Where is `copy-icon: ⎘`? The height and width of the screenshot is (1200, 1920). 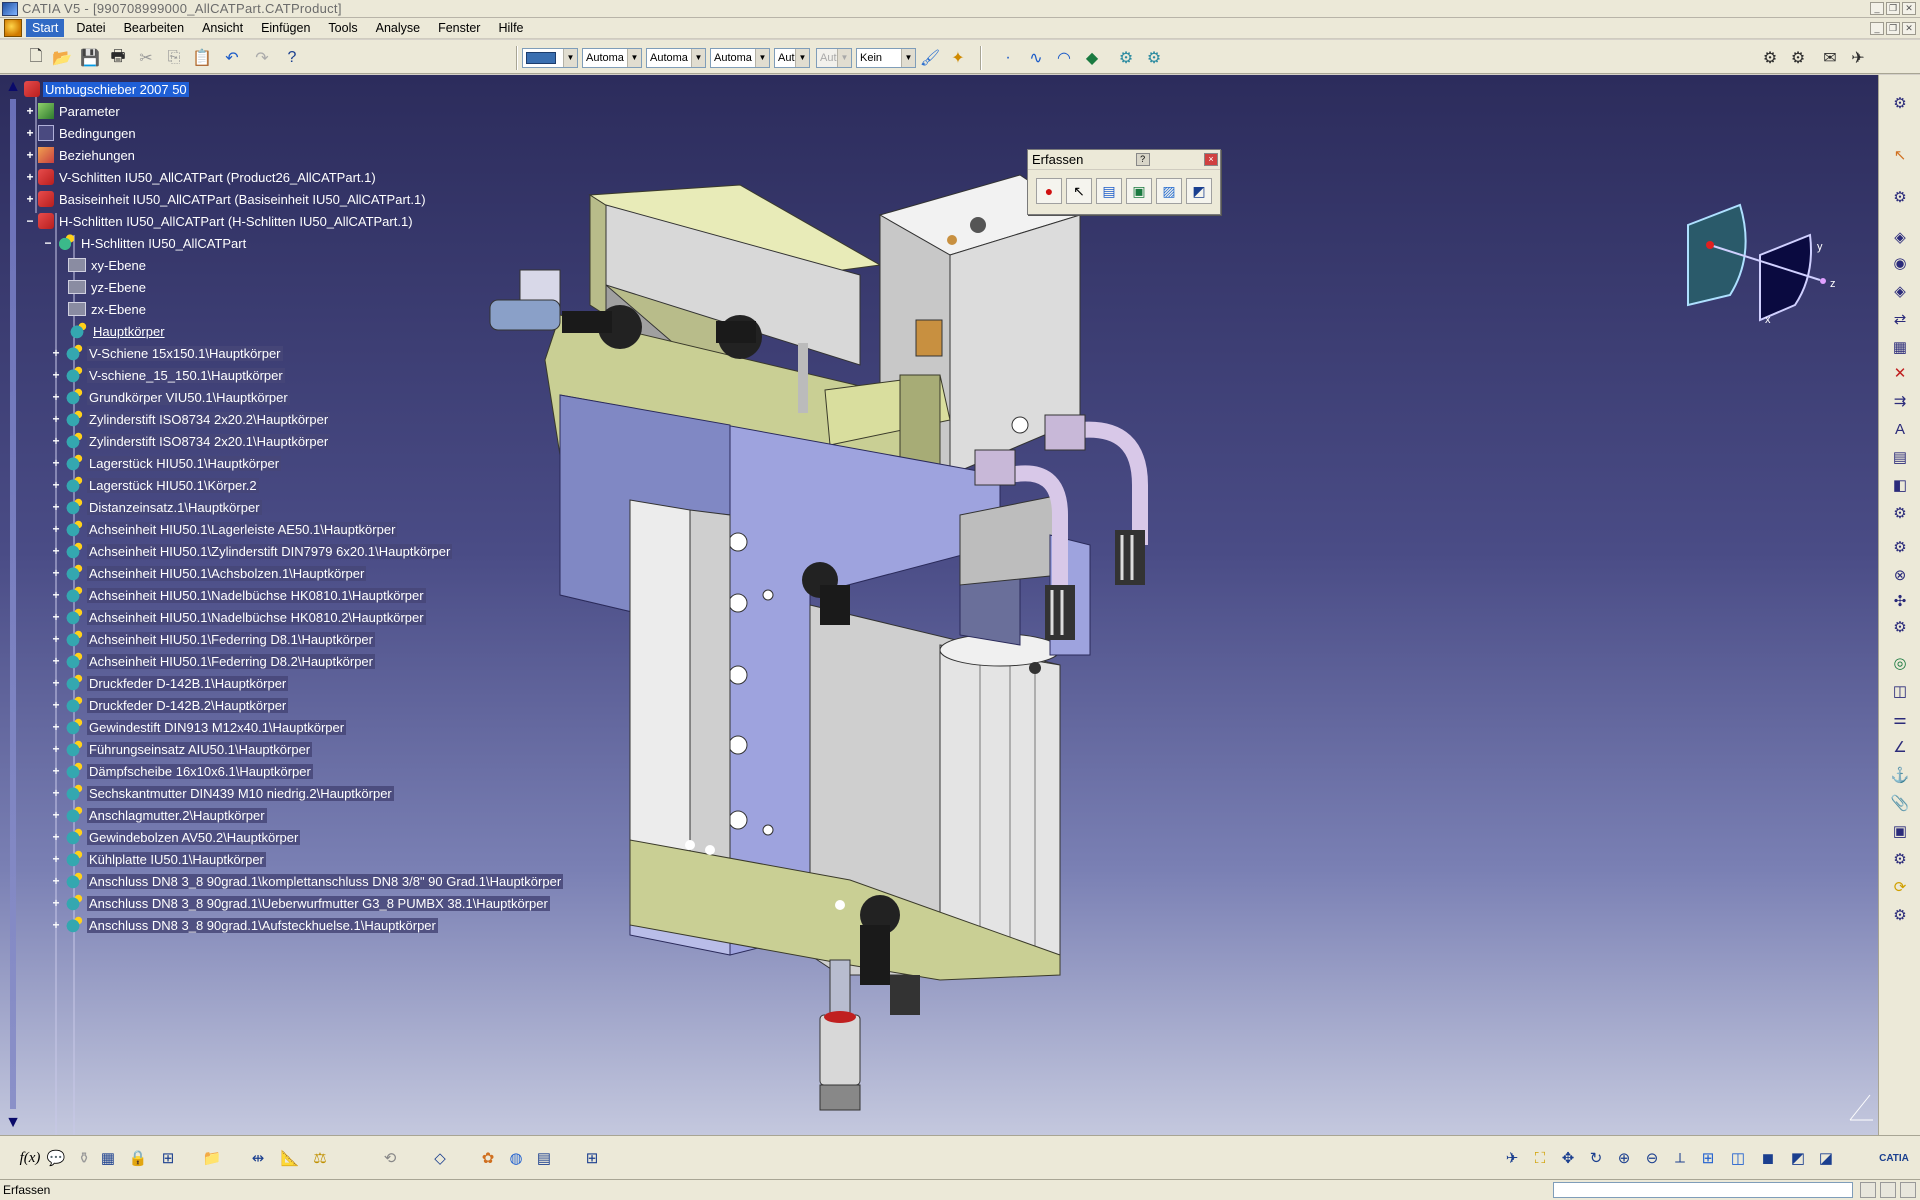
copy-icon: ⎘ is located at coordinates (174, 58).